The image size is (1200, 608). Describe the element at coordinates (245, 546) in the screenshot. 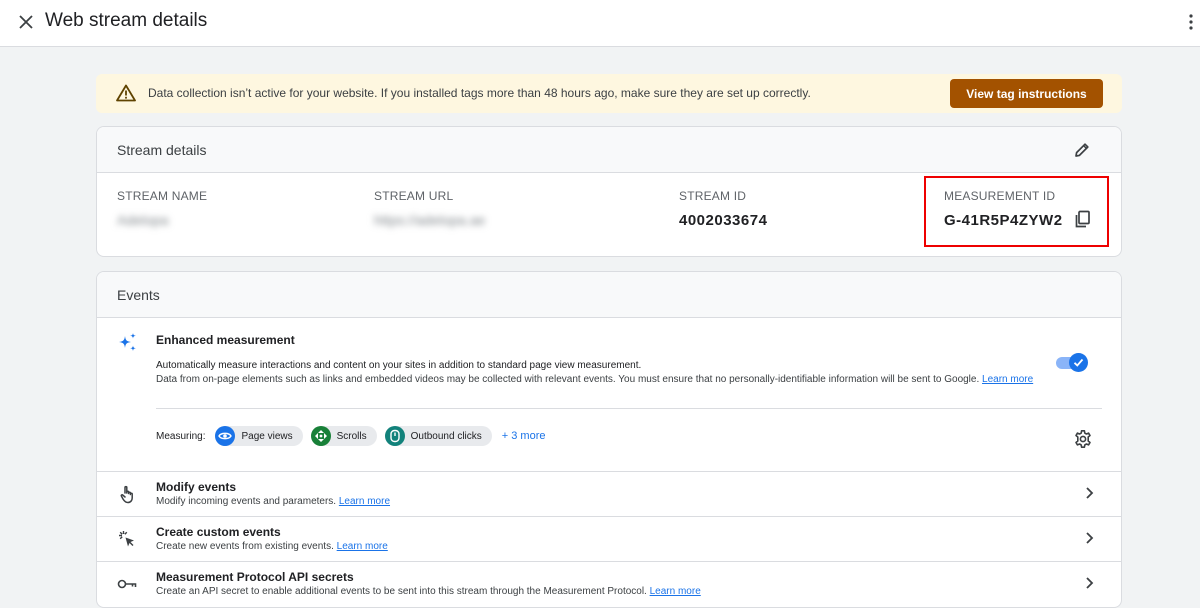

I see `row-description-text: Create new events from existing events.` at that location.